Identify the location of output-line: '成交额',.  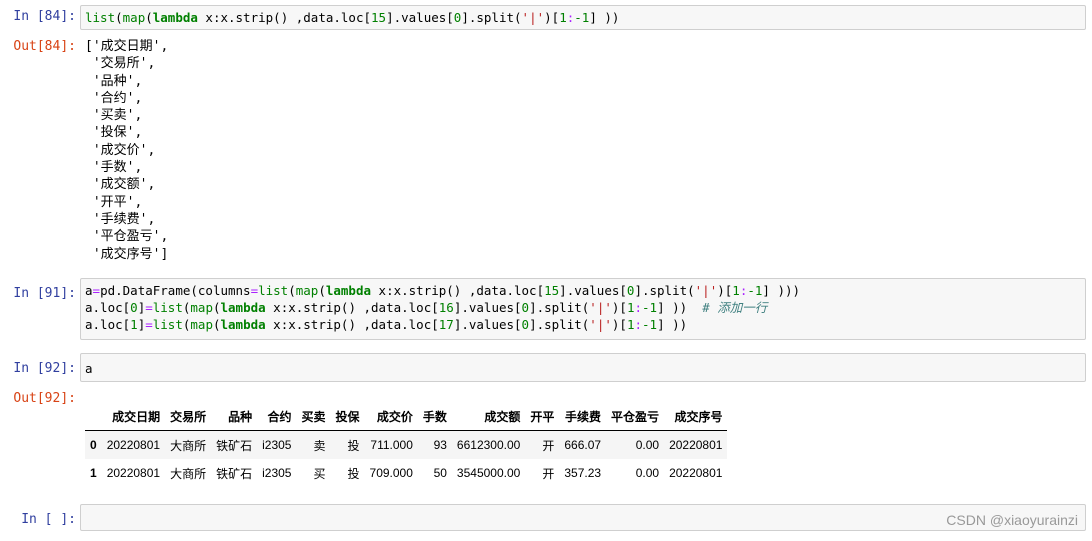
(120, 185).